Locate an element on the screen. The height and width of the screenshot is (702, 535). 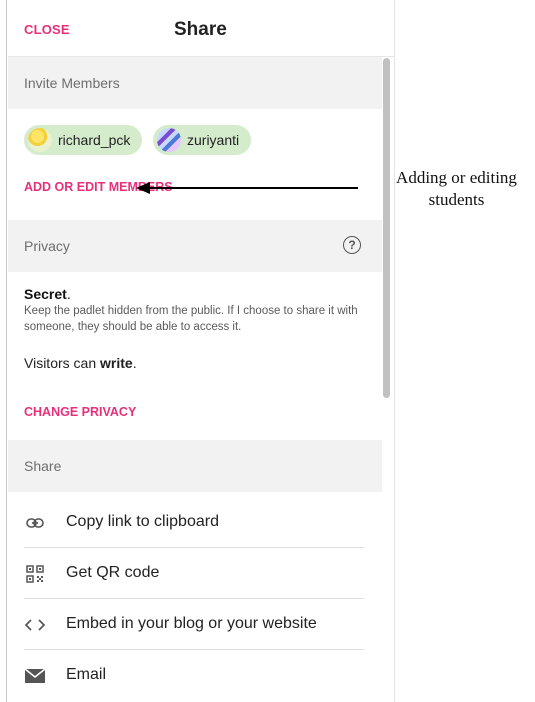
qr-code-icon is located at coordinates (35, 574).